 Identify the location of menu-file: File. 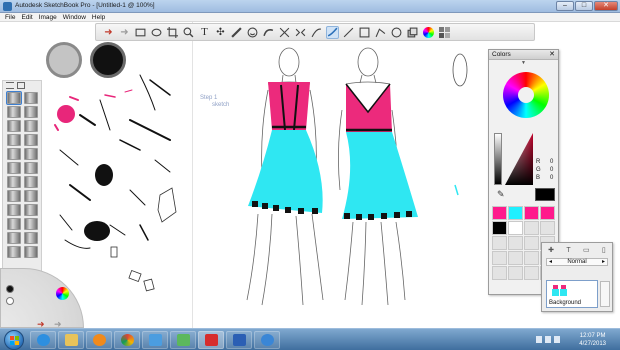
(10, 17).